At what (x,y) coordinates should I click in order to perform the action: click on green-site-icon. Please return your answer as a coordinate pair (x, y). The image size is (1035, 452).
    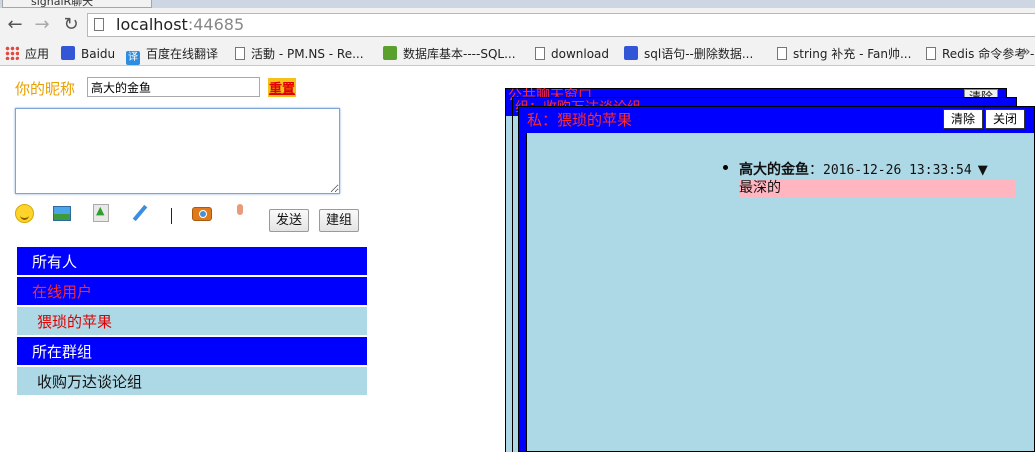
    Looking at the image, I should click on (390, 53).